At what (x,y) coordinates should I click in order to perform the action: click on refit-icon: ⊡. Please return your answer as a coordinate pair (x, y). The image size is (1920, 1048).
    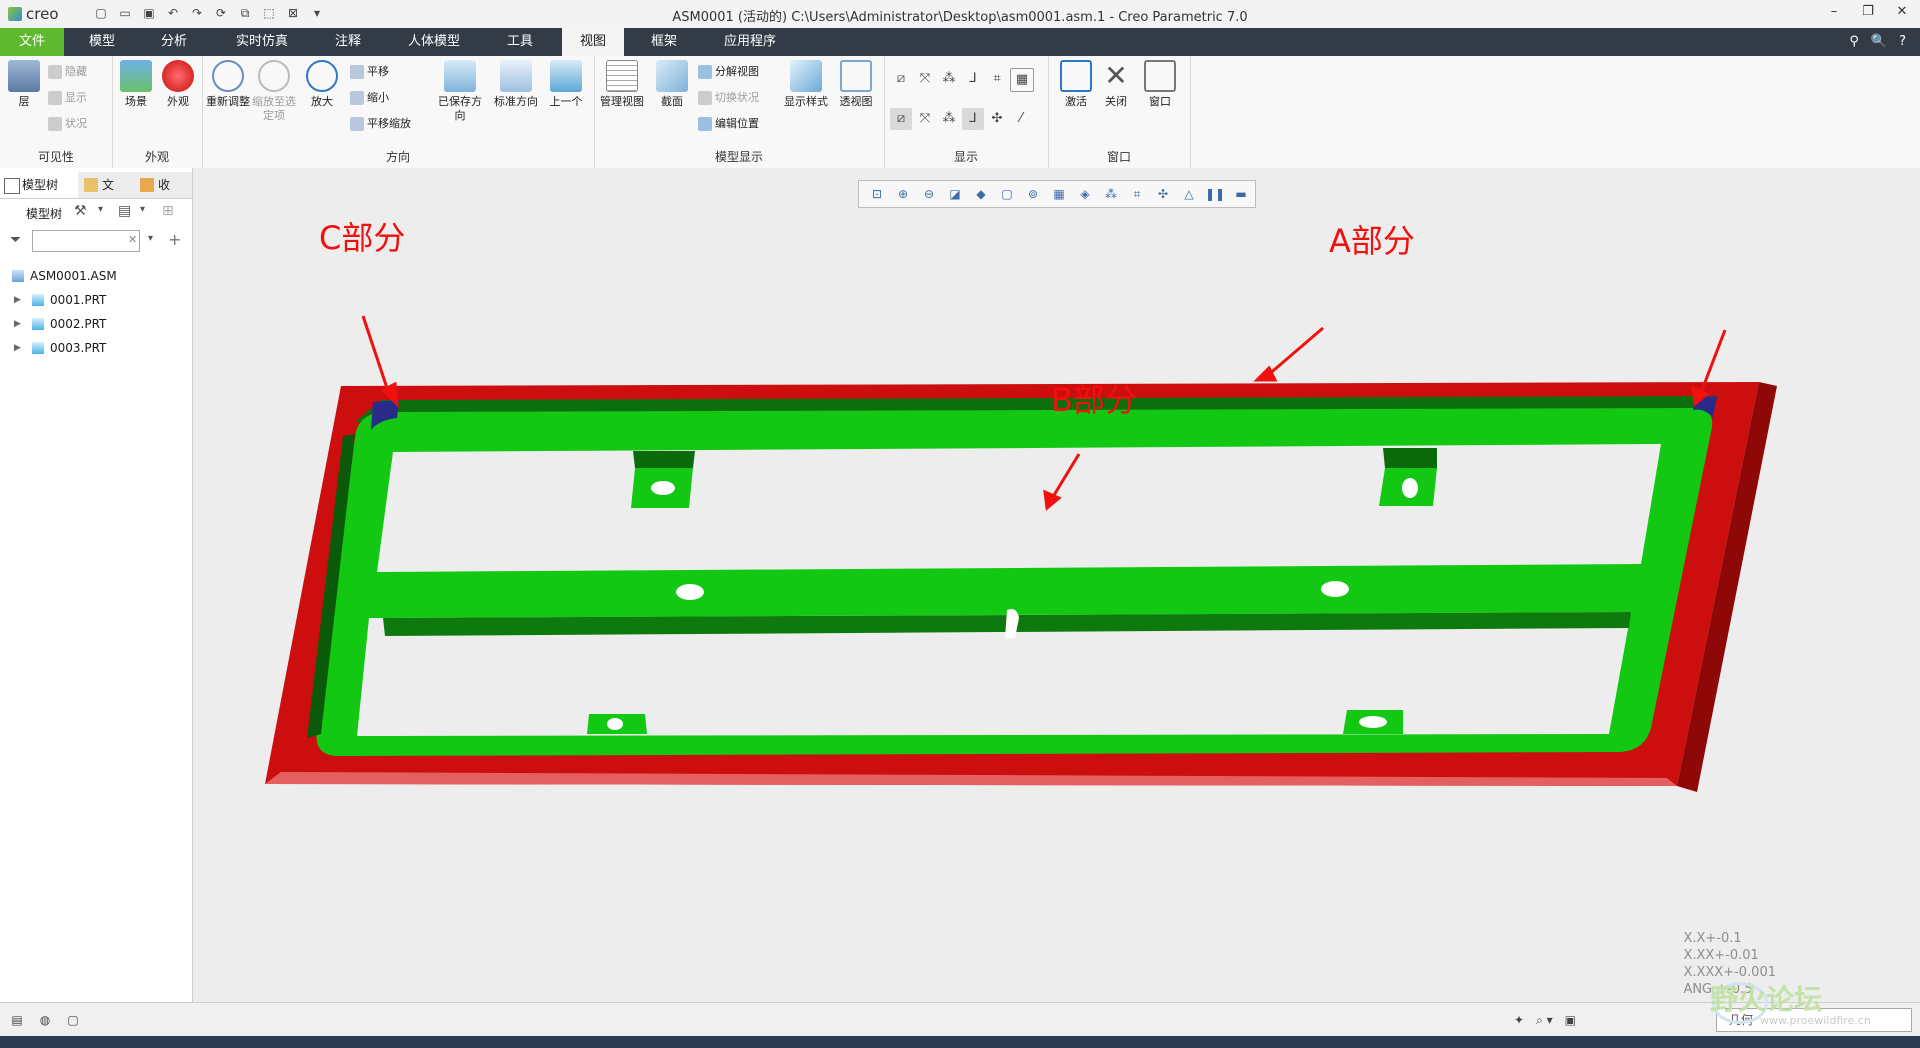
    Looking at the image, I should click on (877, 194).